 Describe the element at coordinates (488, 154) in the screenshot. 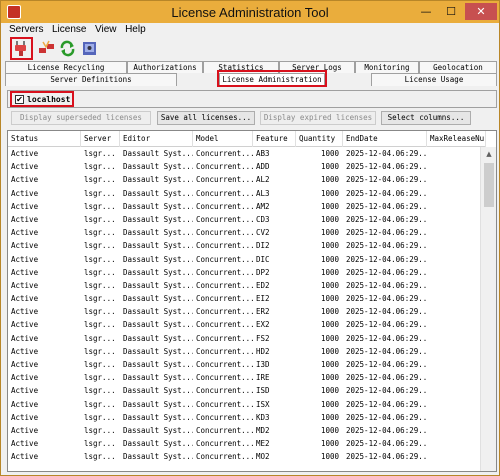

I see `scroll-up-icon: ▲` at that location.